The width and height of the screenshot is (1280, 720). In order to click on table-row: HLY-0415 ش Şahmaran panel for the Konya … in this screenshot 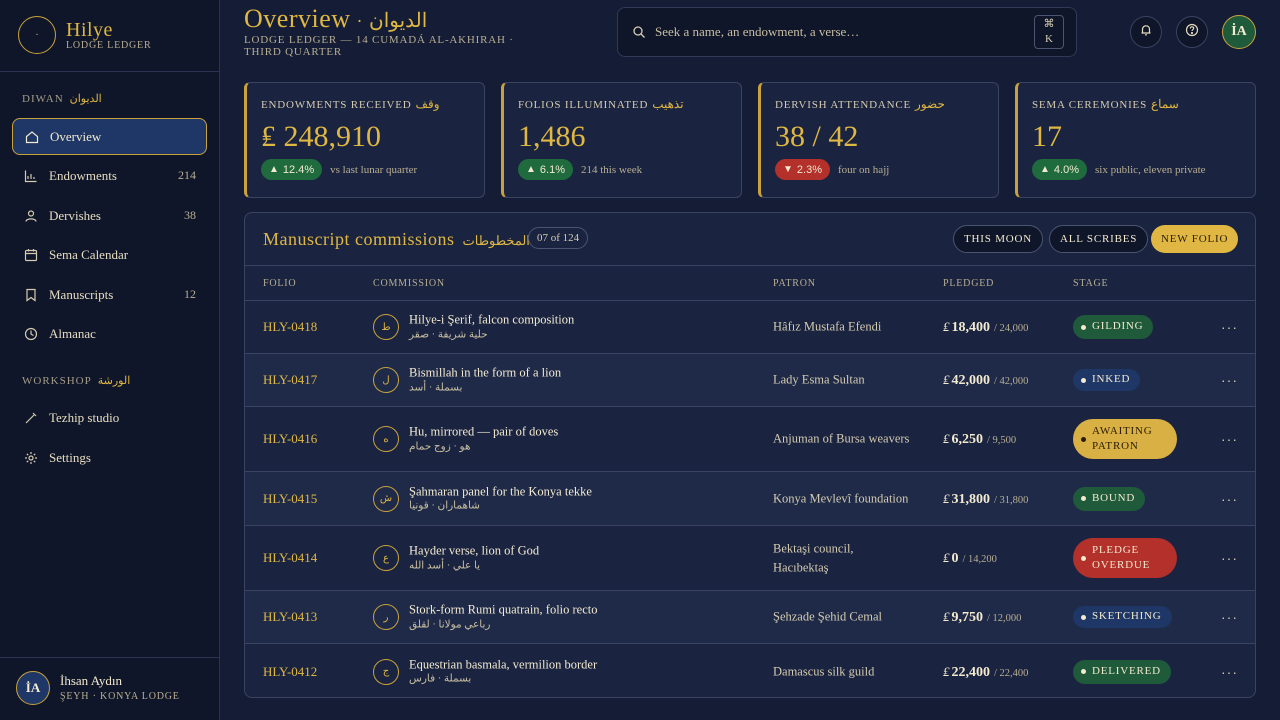, I will do `click(750, 498)`.